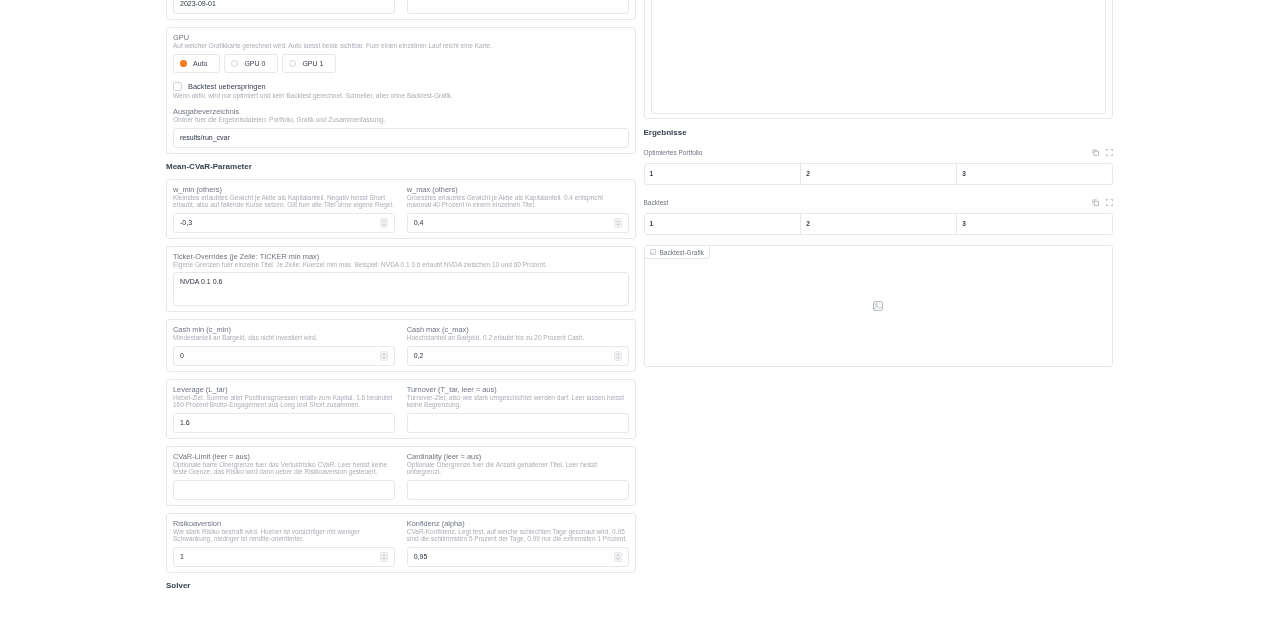 This screenshot has height=640, width=1280. Describe the element at coordinates (177, 86) in the screenshot. I see `checkbox` at that location.